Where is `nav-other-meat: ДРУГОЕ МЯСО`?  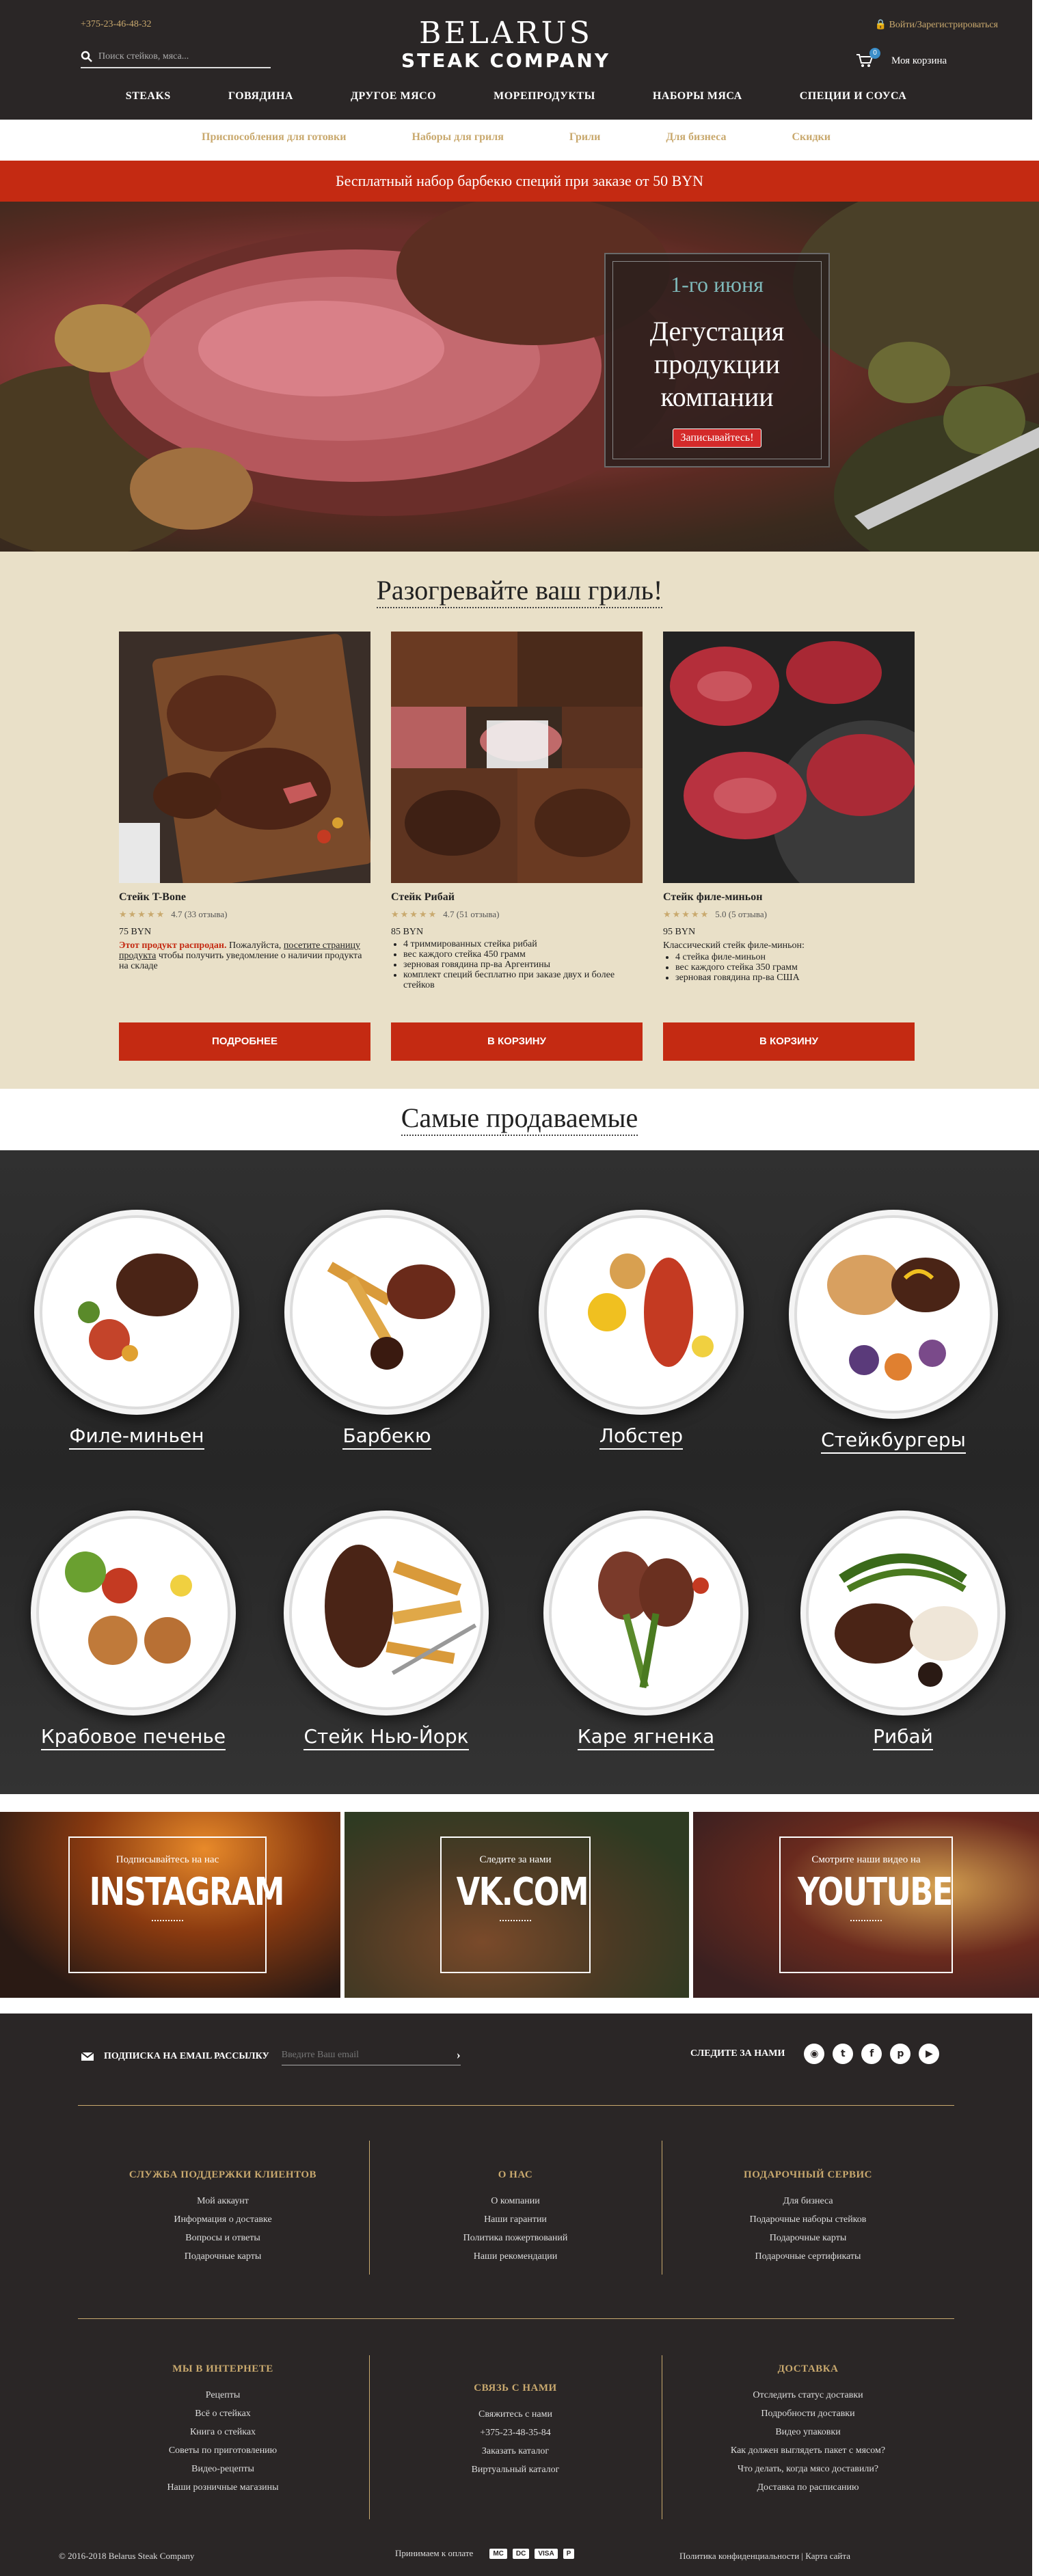
nav-other-meat: ДРУГОЕ МЯСО is located at coordinates (393, 96).